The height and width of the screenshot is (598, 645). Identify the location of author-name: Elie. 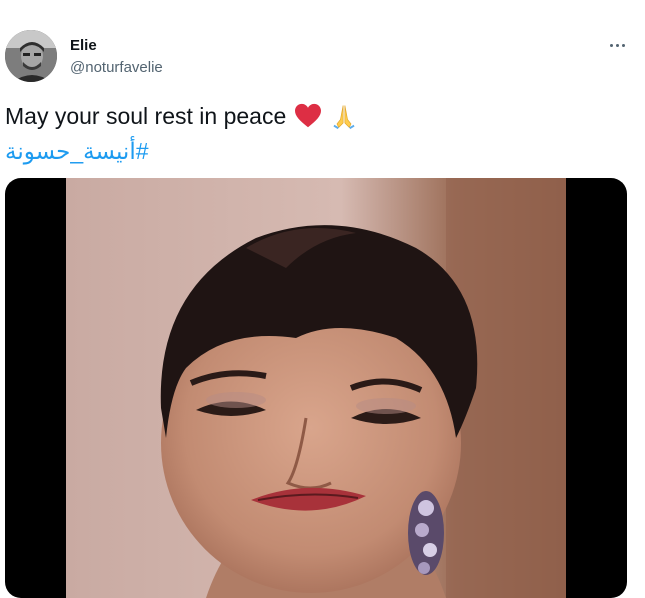
(83, 46).